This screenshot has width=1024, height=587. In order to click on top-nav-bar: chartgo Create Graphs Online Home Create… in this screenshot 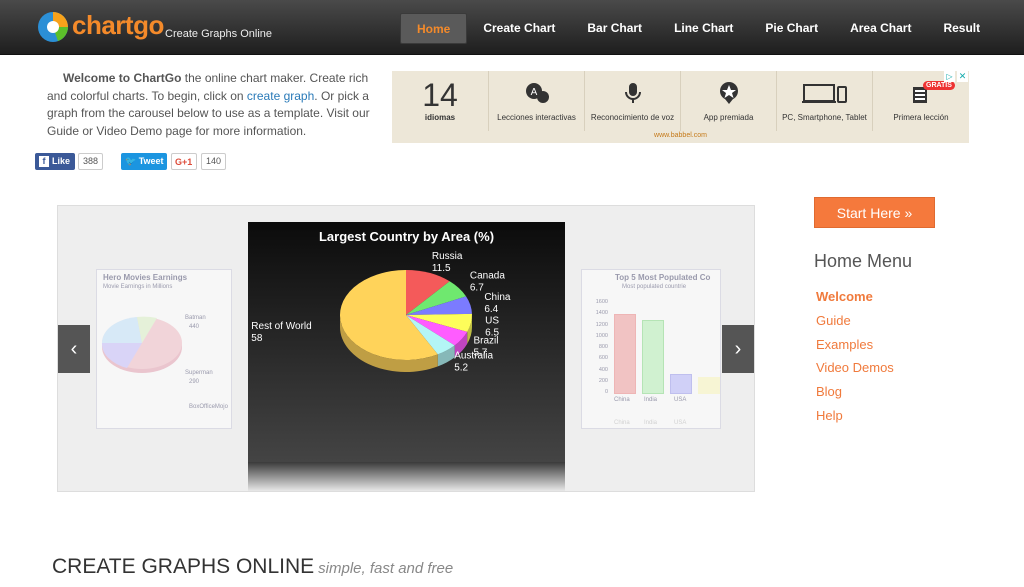, I will do `click(512, 27)`.